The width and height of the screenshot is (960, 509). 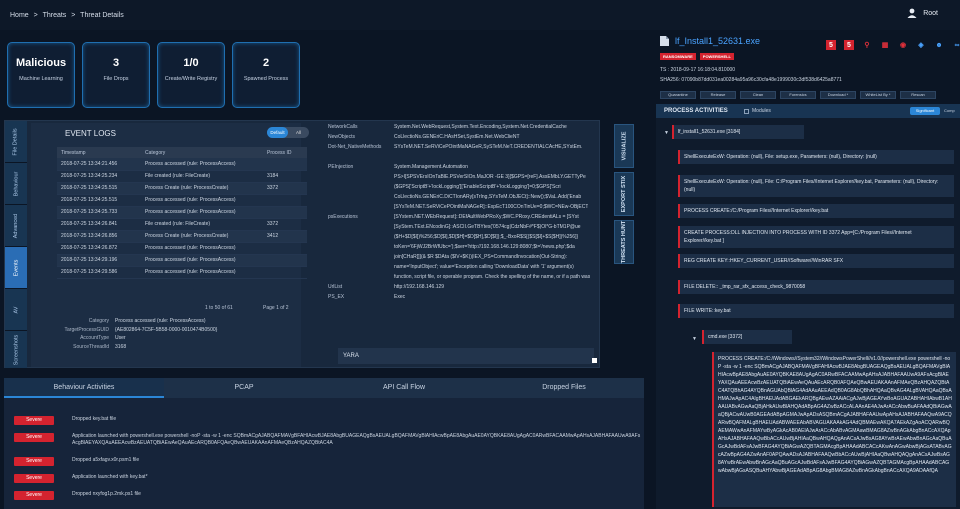 I want to click on checkbox-icon, so click(x=746, y=111).